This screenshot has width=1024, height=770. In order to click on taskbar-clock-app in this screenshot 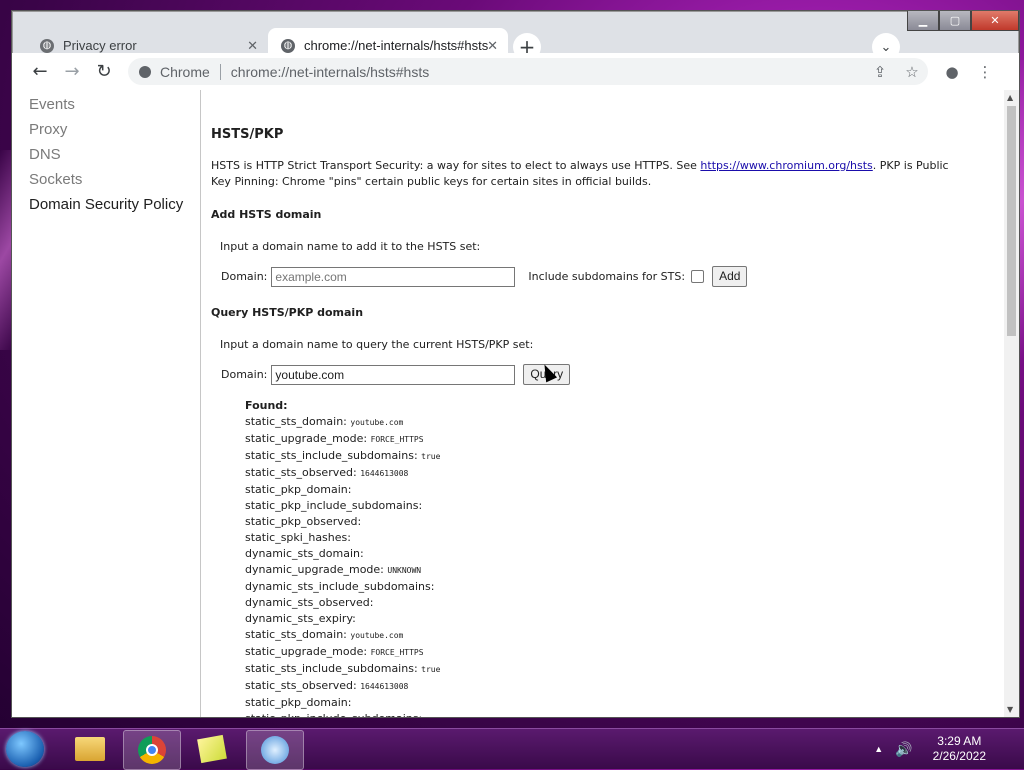, I will do `click(275, 750)`.